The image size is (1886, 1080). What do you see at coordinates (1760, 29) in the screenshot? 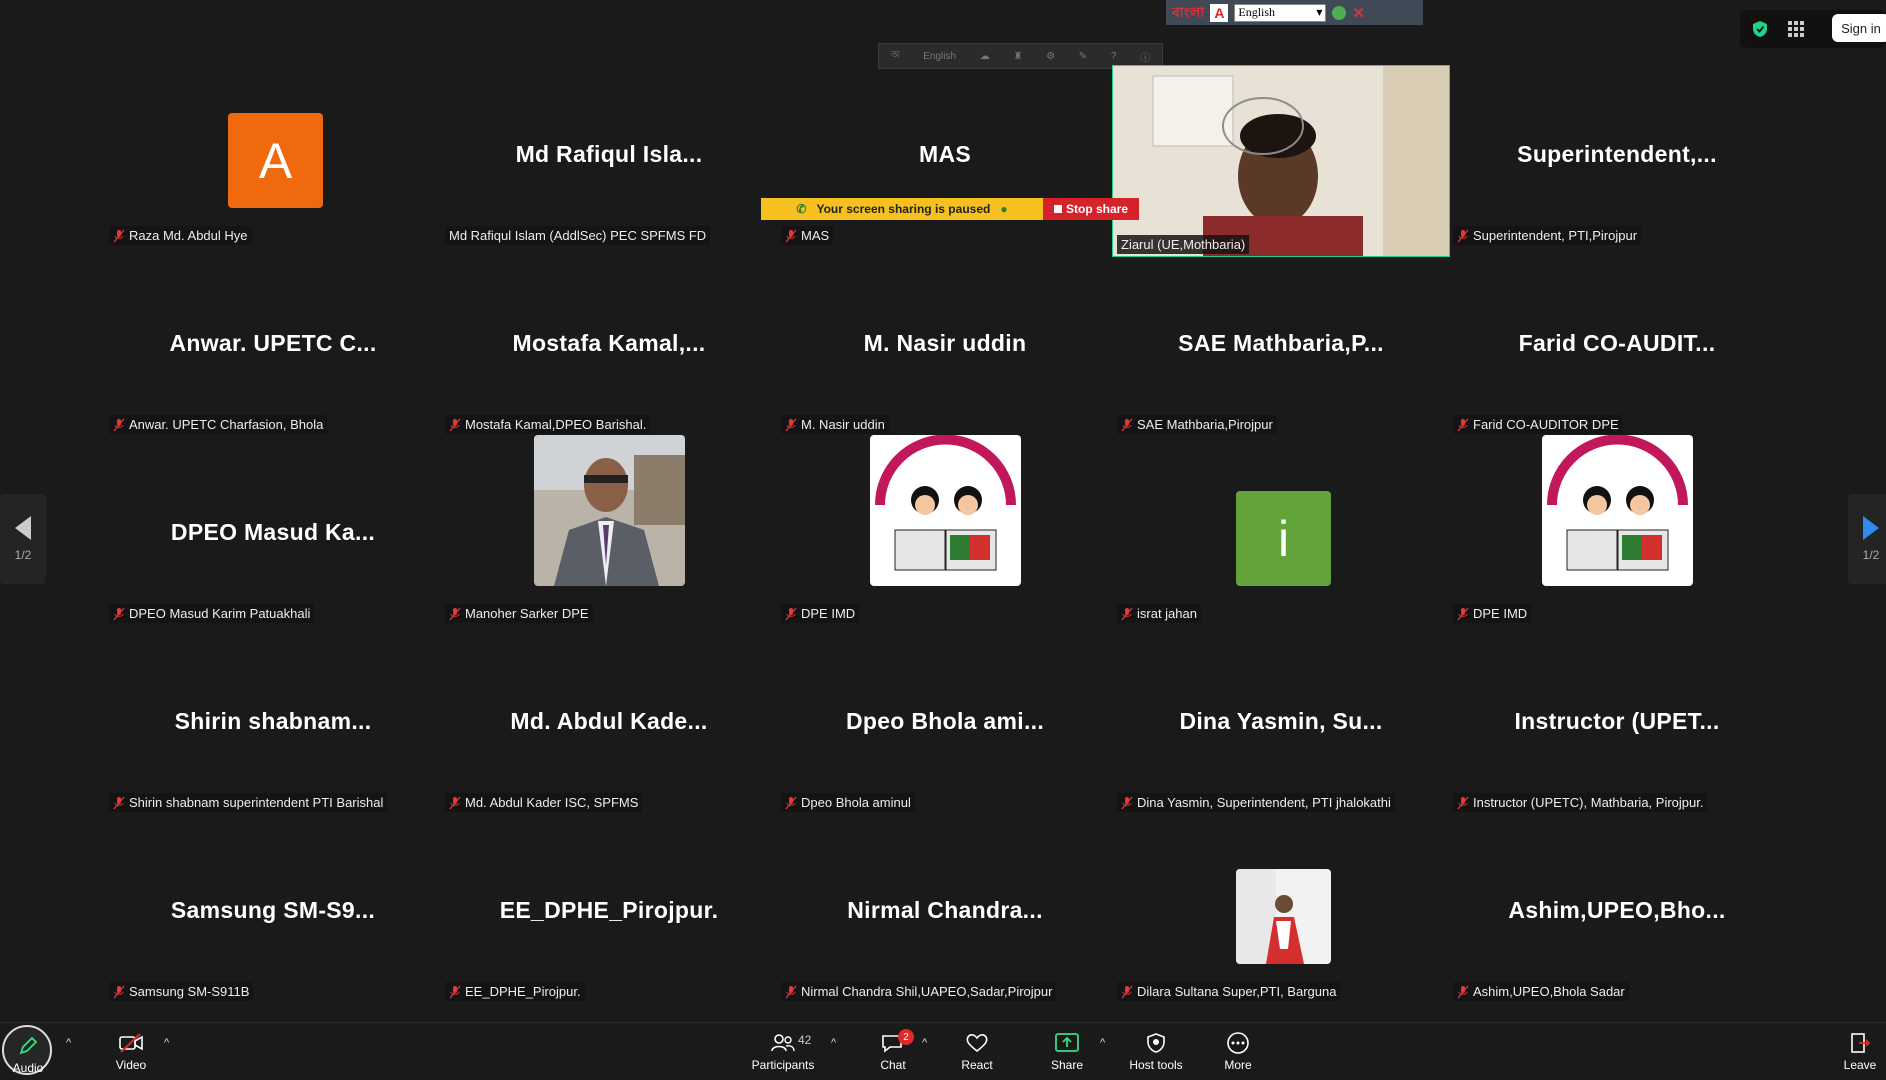
I see `shield-icon` at bounding box center [1760, 29].